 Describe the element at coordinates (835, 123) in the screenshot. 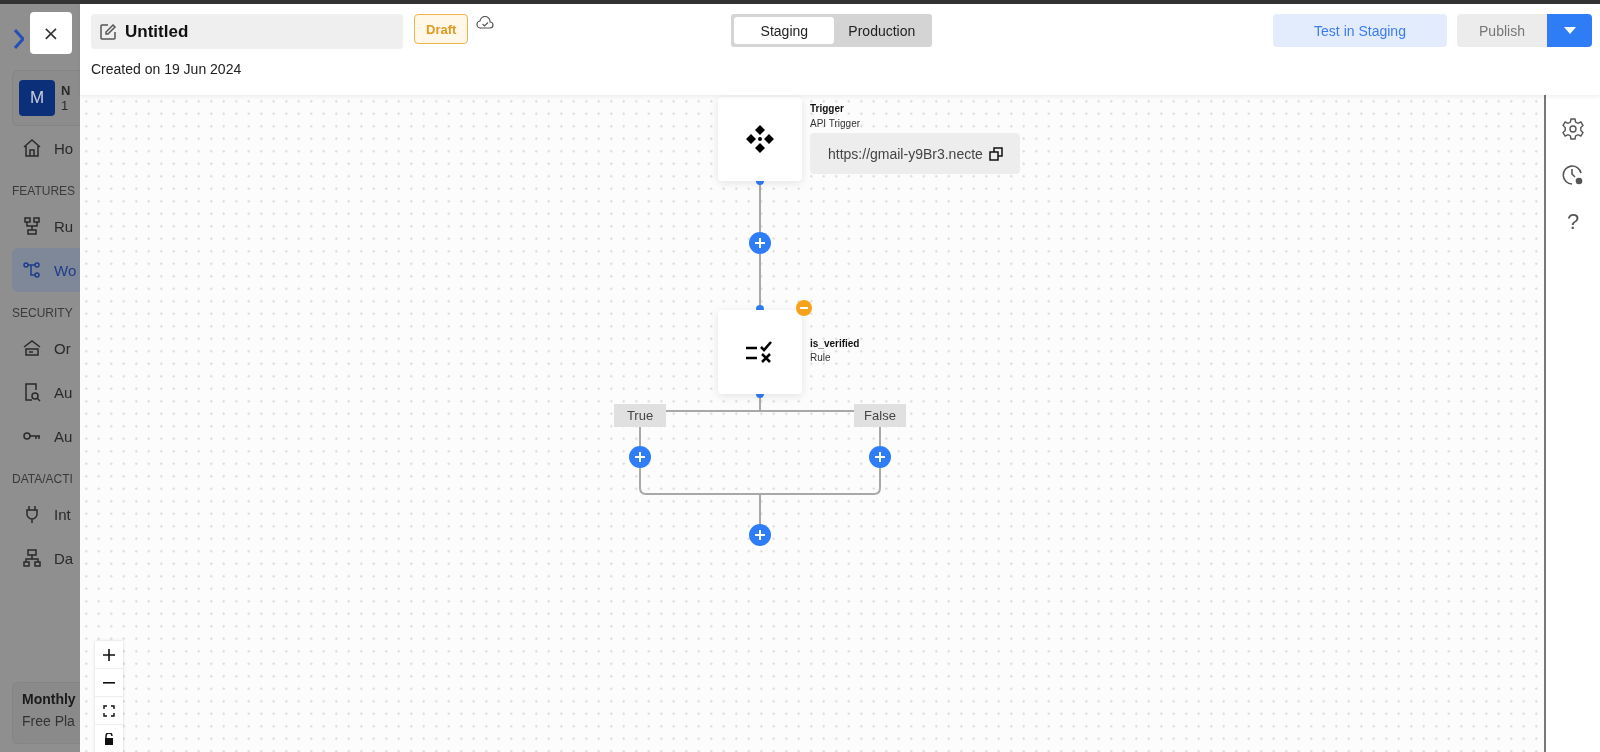

I see `node-subtitle: API Trigger` at that location.